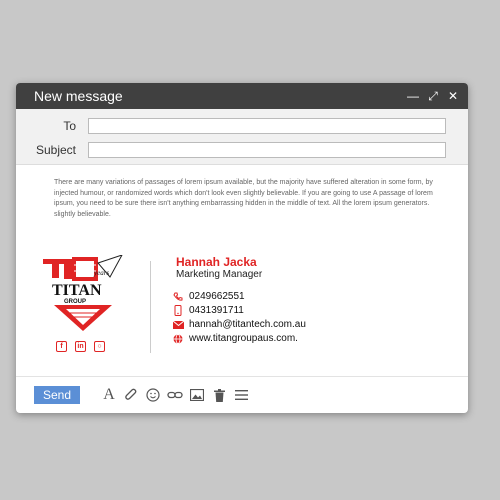 The width and height of the screenshot is (500, 500). What do you see at coordinates (217, 296) in the screenshot?
I see `phone-text: 0249662551` at bounding box center [217, 296].